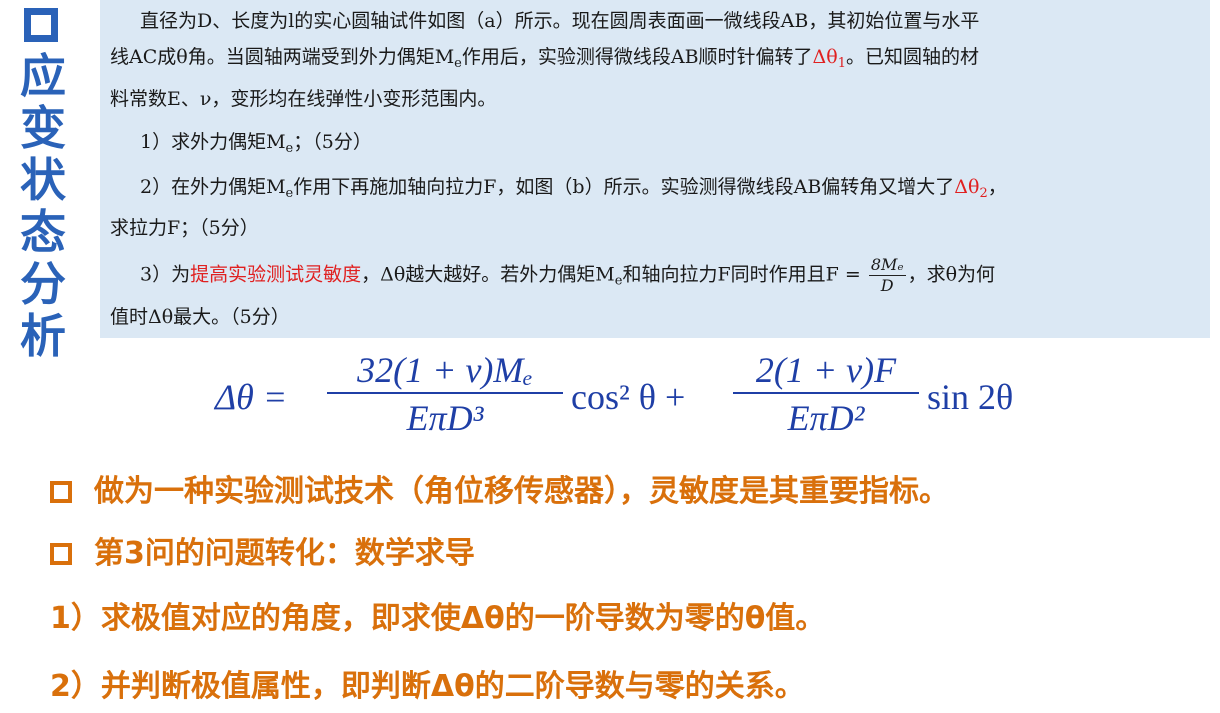 The image size is (1220, 713). I want to click on formula-fraction-2: 2(1 + ν)F EπD², so click(826, 395).